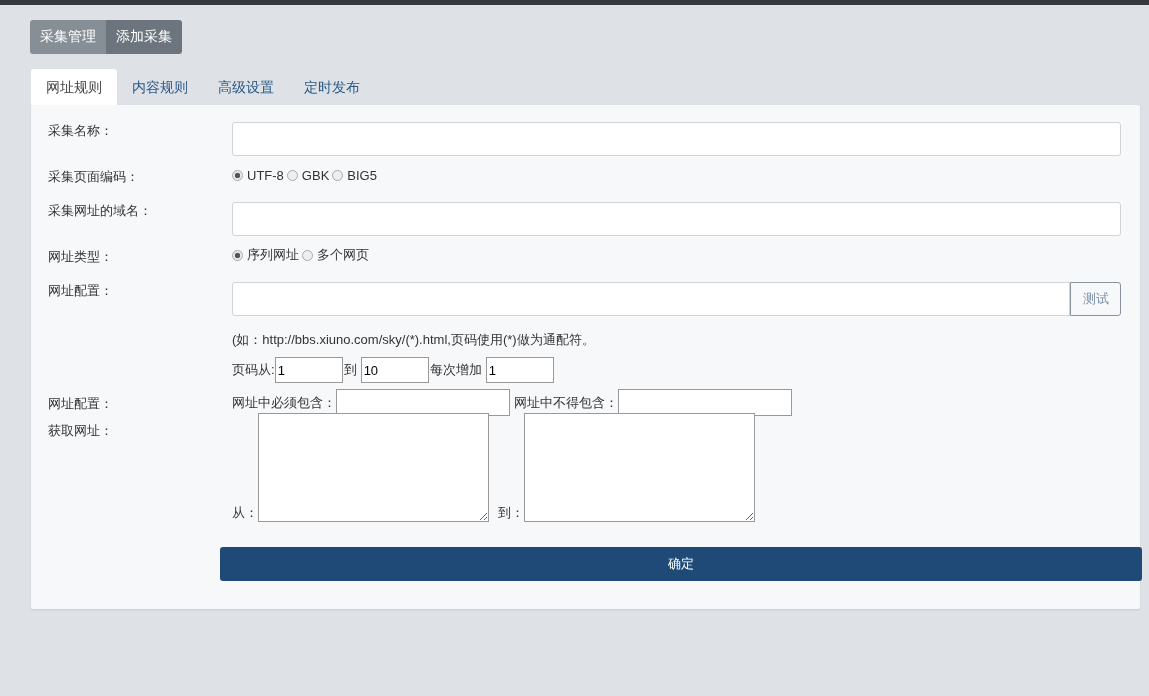 This screenshot has height=696, width=1149. I want to click on radio-label: 多个网页, so click(343, 255).